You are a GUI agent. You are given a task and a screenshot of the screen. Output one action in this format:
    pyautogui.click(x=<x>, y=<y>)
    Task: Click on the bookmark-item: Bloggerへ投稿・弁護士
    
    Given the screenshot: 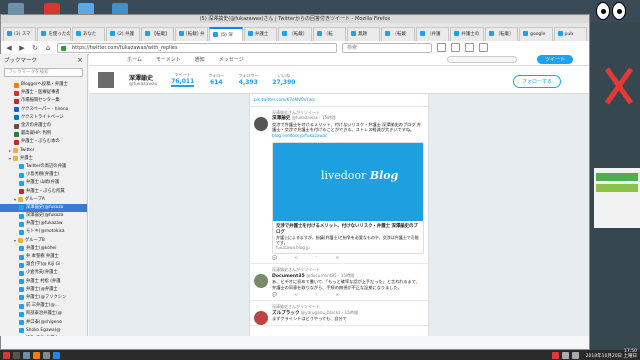 What is the action you would take?
    pyautogui.click(x=43, y=85)
    